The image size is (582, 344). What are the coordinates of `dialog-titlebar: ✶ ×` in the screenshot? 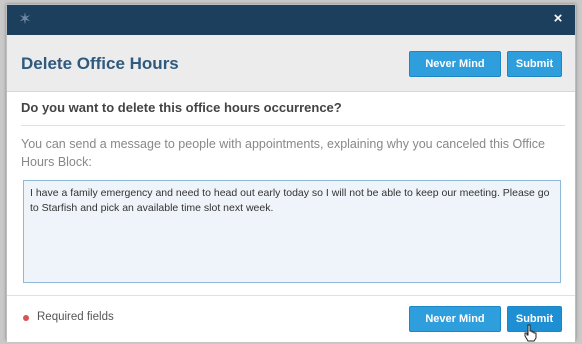 It's located at (291, 20).